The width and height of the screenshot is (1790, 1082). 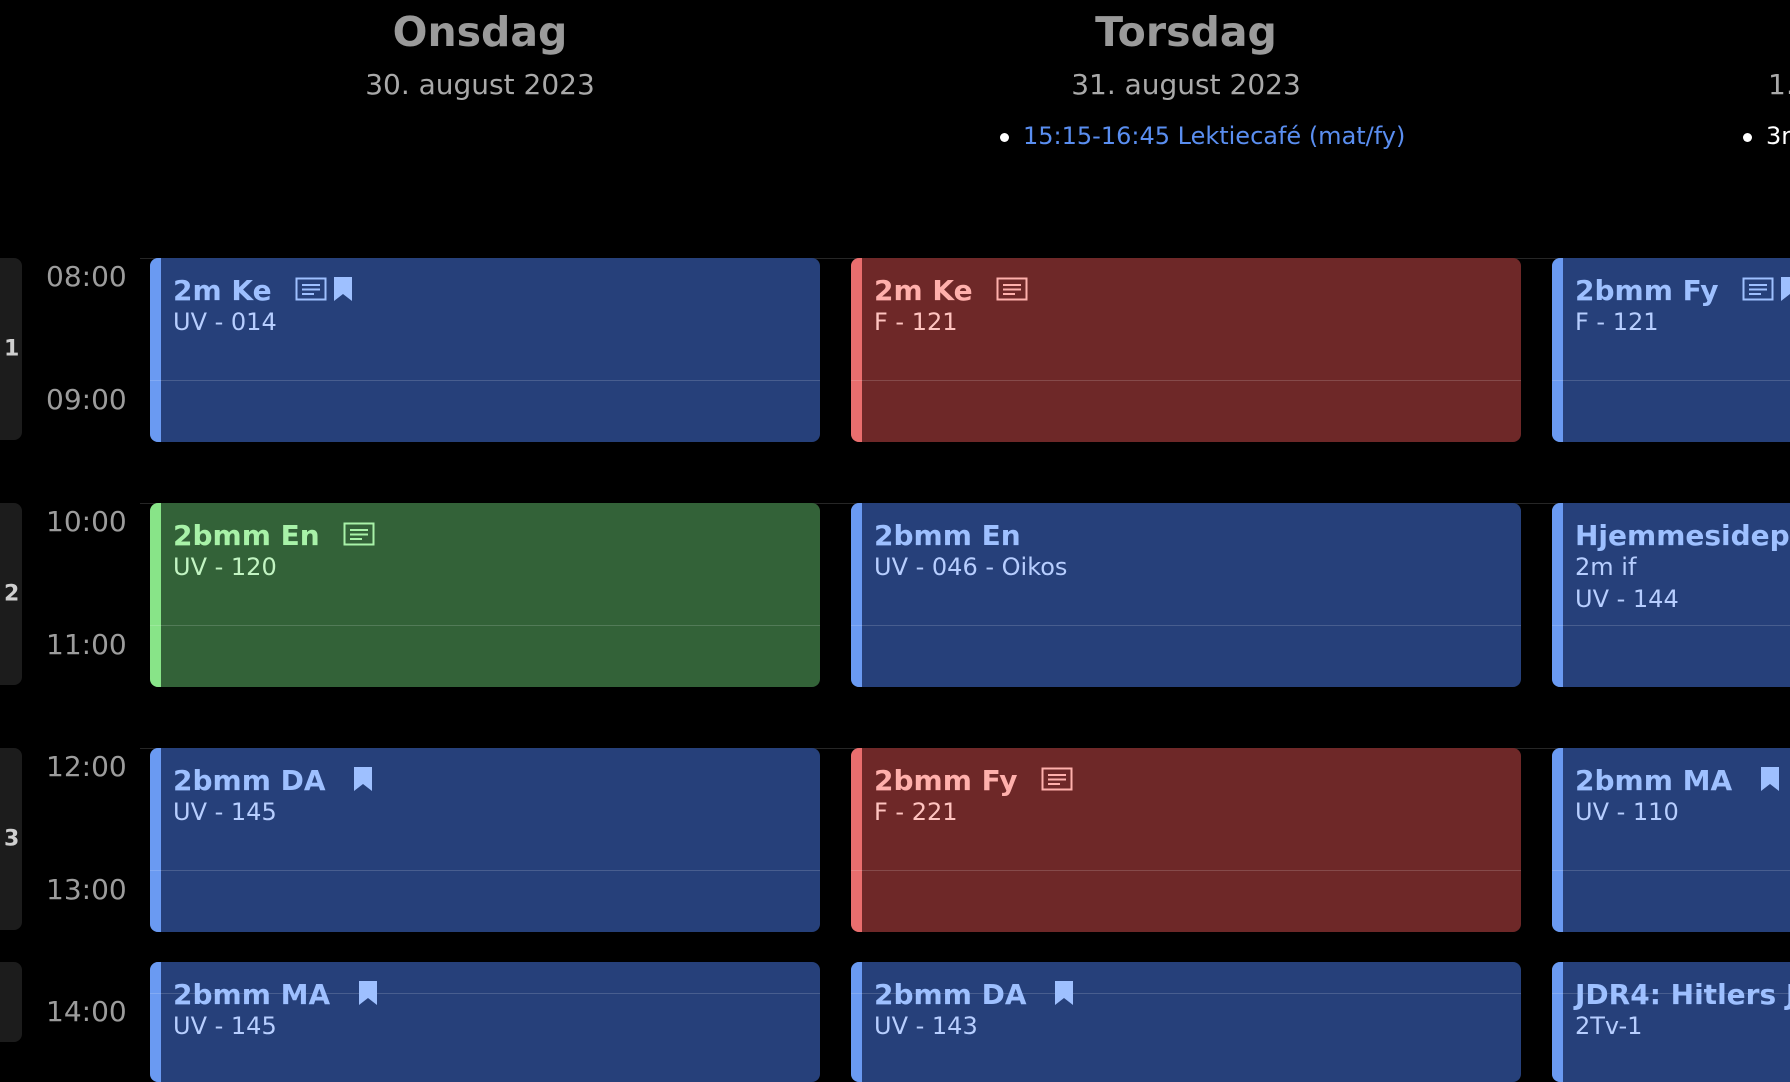 I want to click on lesson-room: UV - 046 - Oikos, so click(x=971, y=567).